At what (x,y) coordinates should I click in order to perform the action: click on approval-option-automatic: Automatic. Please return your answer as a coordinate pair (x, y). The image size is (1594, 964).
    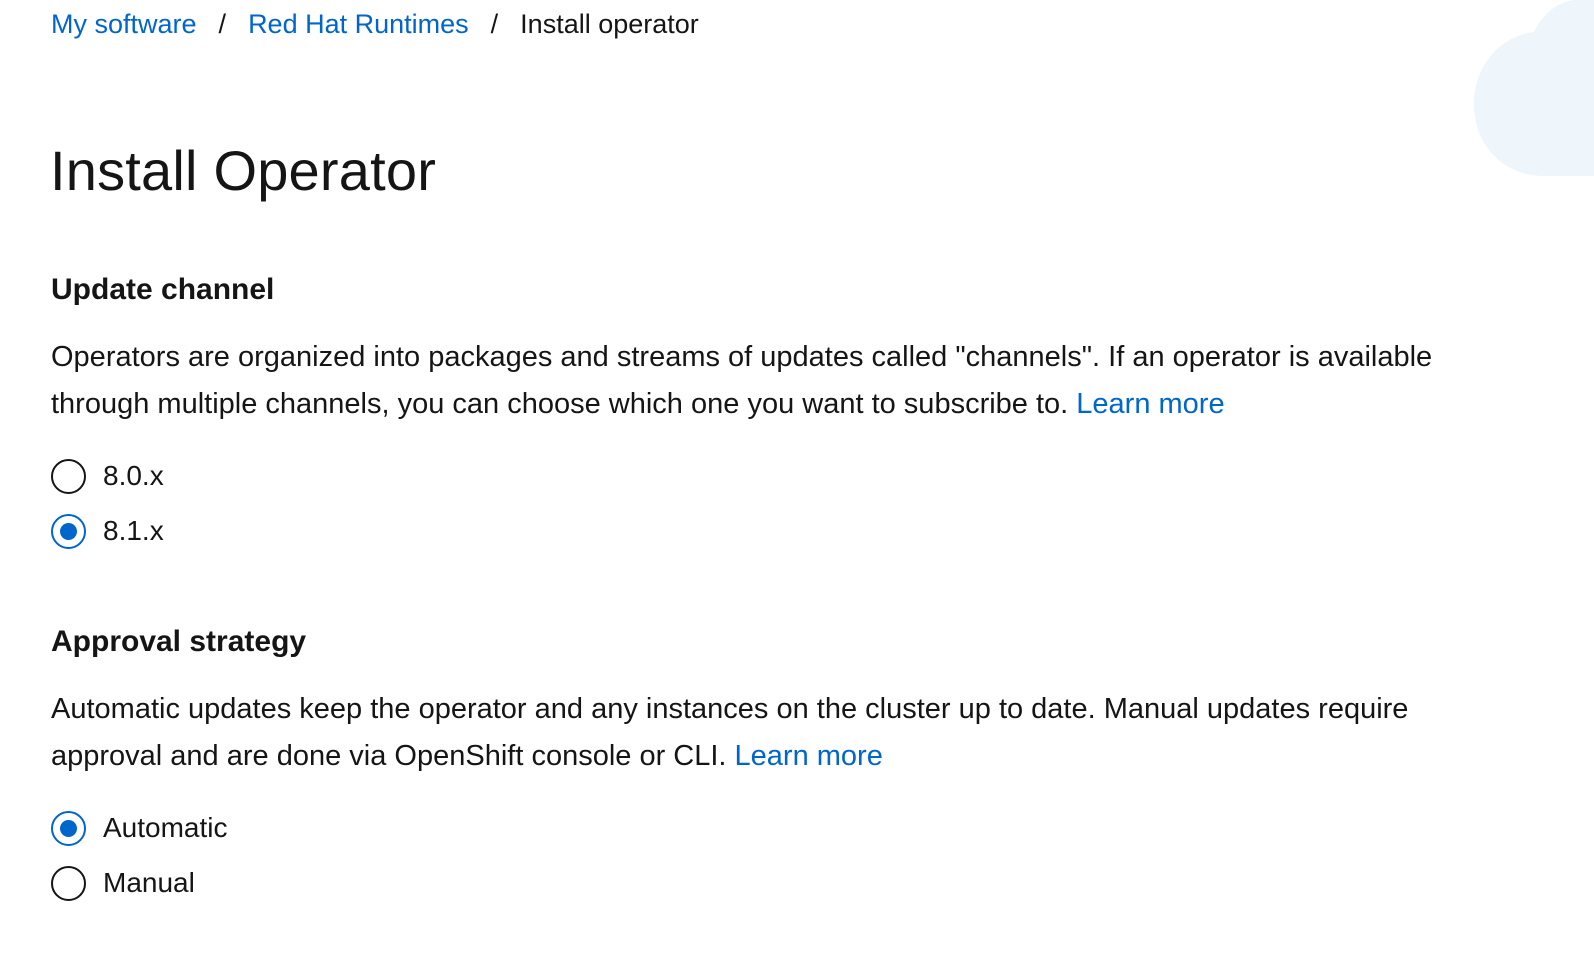
    Looking at the image, I should click on (139, 828).